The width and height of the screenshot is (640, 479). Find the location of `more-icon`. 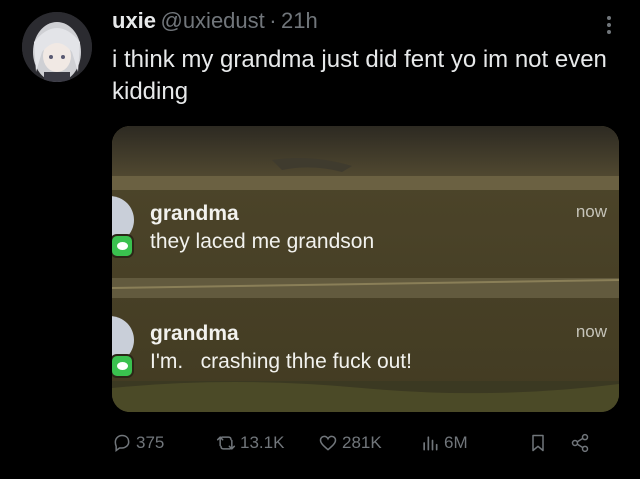

more-icon is located at coordinates (609, 25).